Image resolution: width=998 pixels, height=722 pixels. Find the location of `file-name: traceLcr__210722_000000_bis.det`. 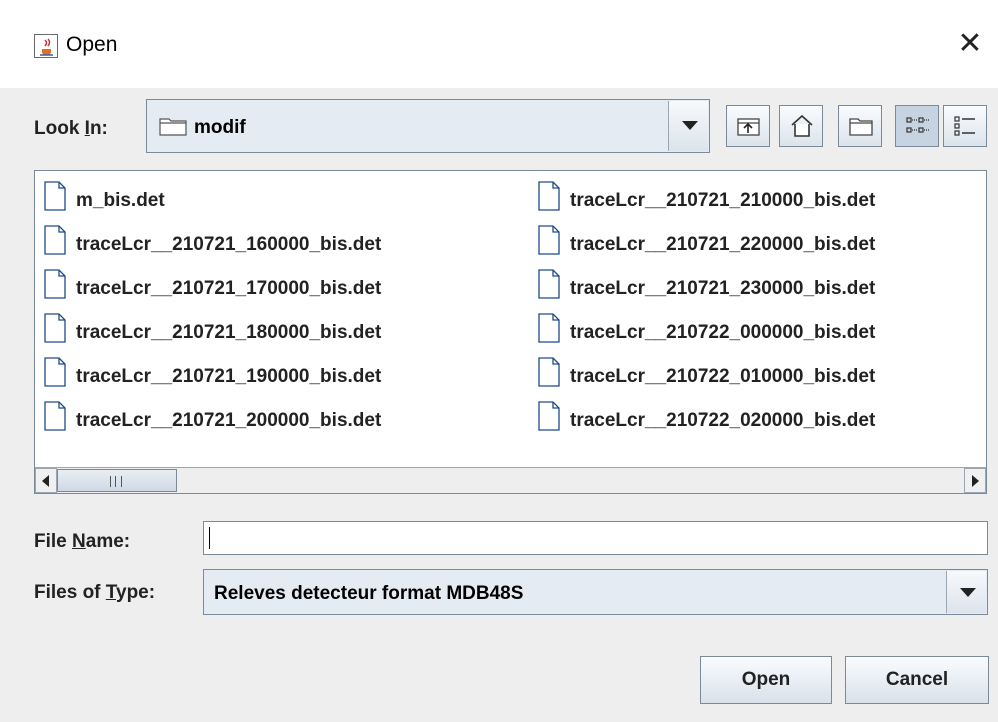

file-name: traceLcr__210722_000000_bis.det is located at coordinates (723, 332).